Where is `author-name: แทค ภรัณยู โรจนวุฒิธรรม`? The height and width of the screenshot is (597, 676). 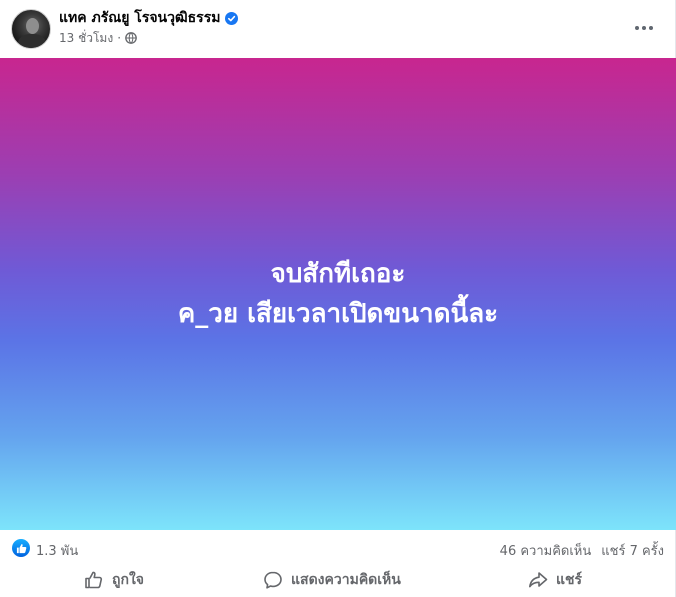
author-name: แทค ภรัณยู โรจนวุฒิธรรม is located at coordinates (139, 18).